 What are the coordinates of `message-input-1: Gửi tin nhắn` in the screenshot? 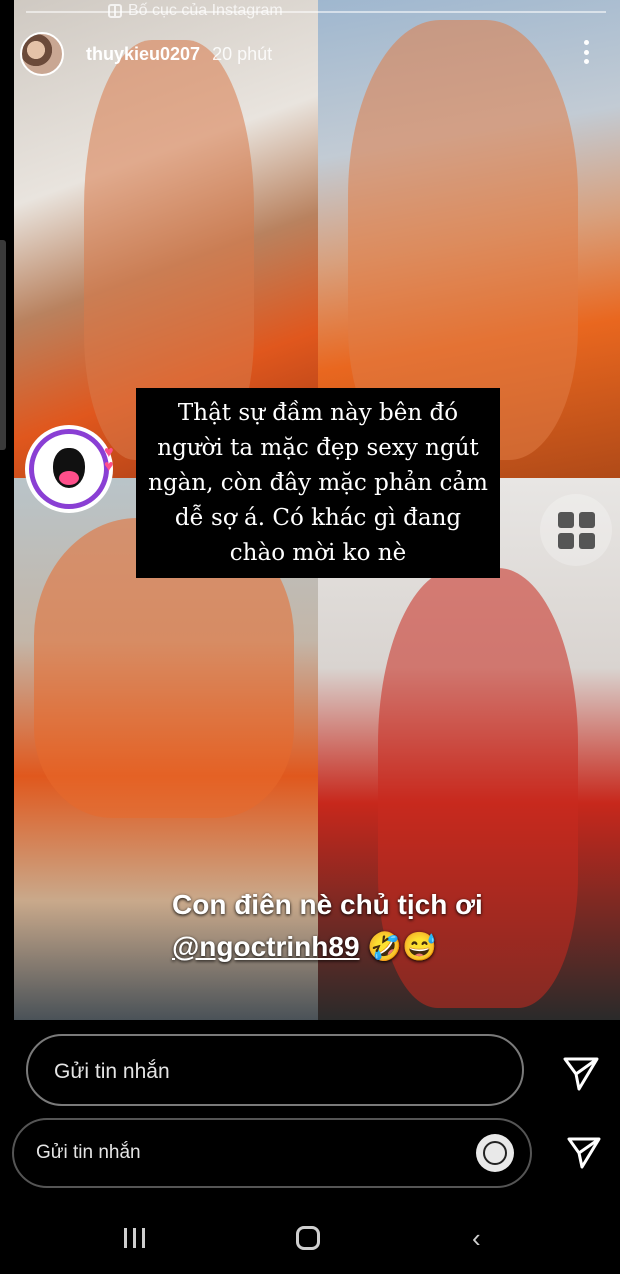 It's located at (275, 1070).